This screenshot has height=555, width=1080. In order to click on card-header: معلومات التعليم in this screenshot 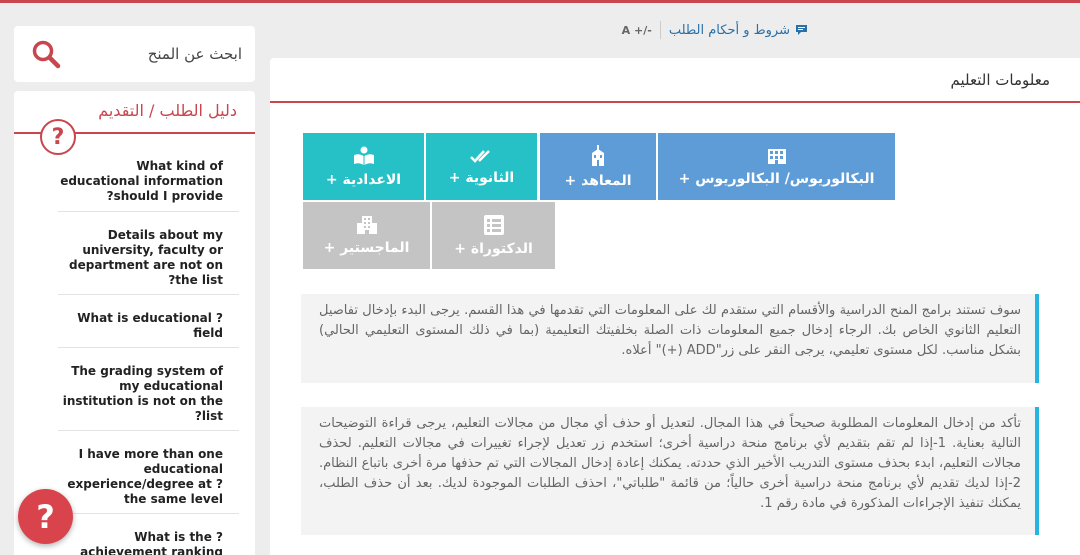, I will do `click(675, 80)`.